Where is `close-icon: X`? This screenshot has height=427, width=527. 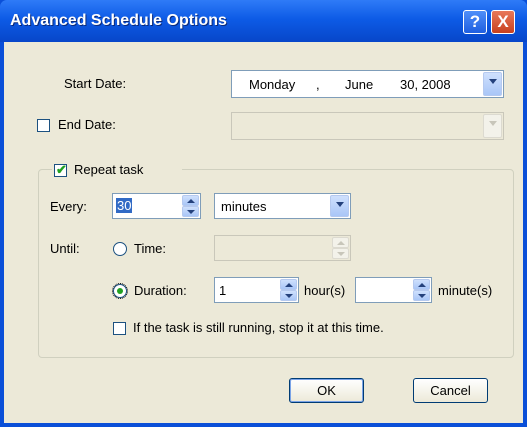
close-icon: X is located at coordinates (503, 21).